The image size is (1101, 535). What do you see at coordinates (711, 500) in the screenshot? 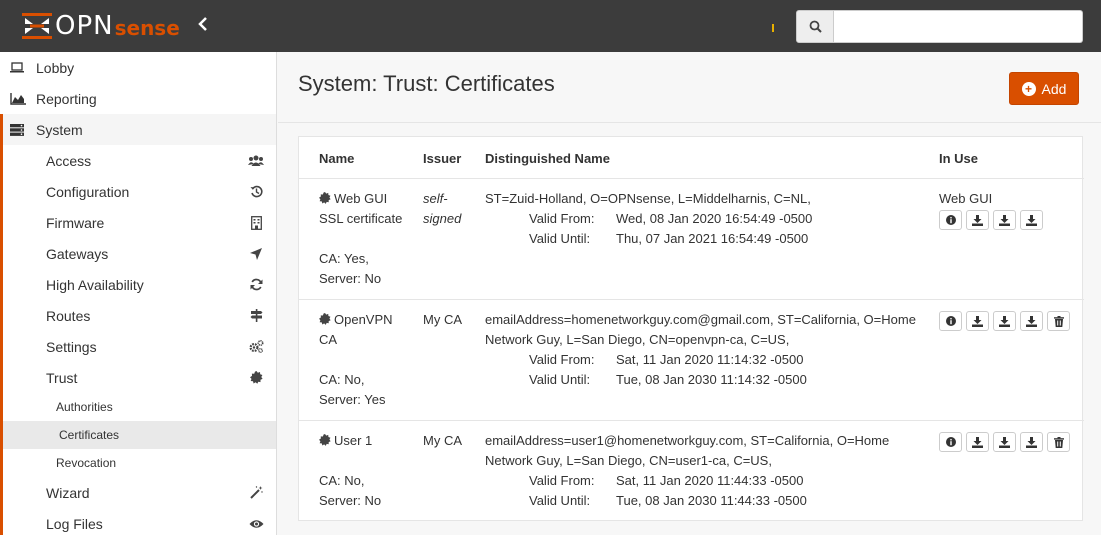
I see `valid-until-value: Tue, 08 Jan 2030 11:44:33 -0500` at bounding box center [711, 500].